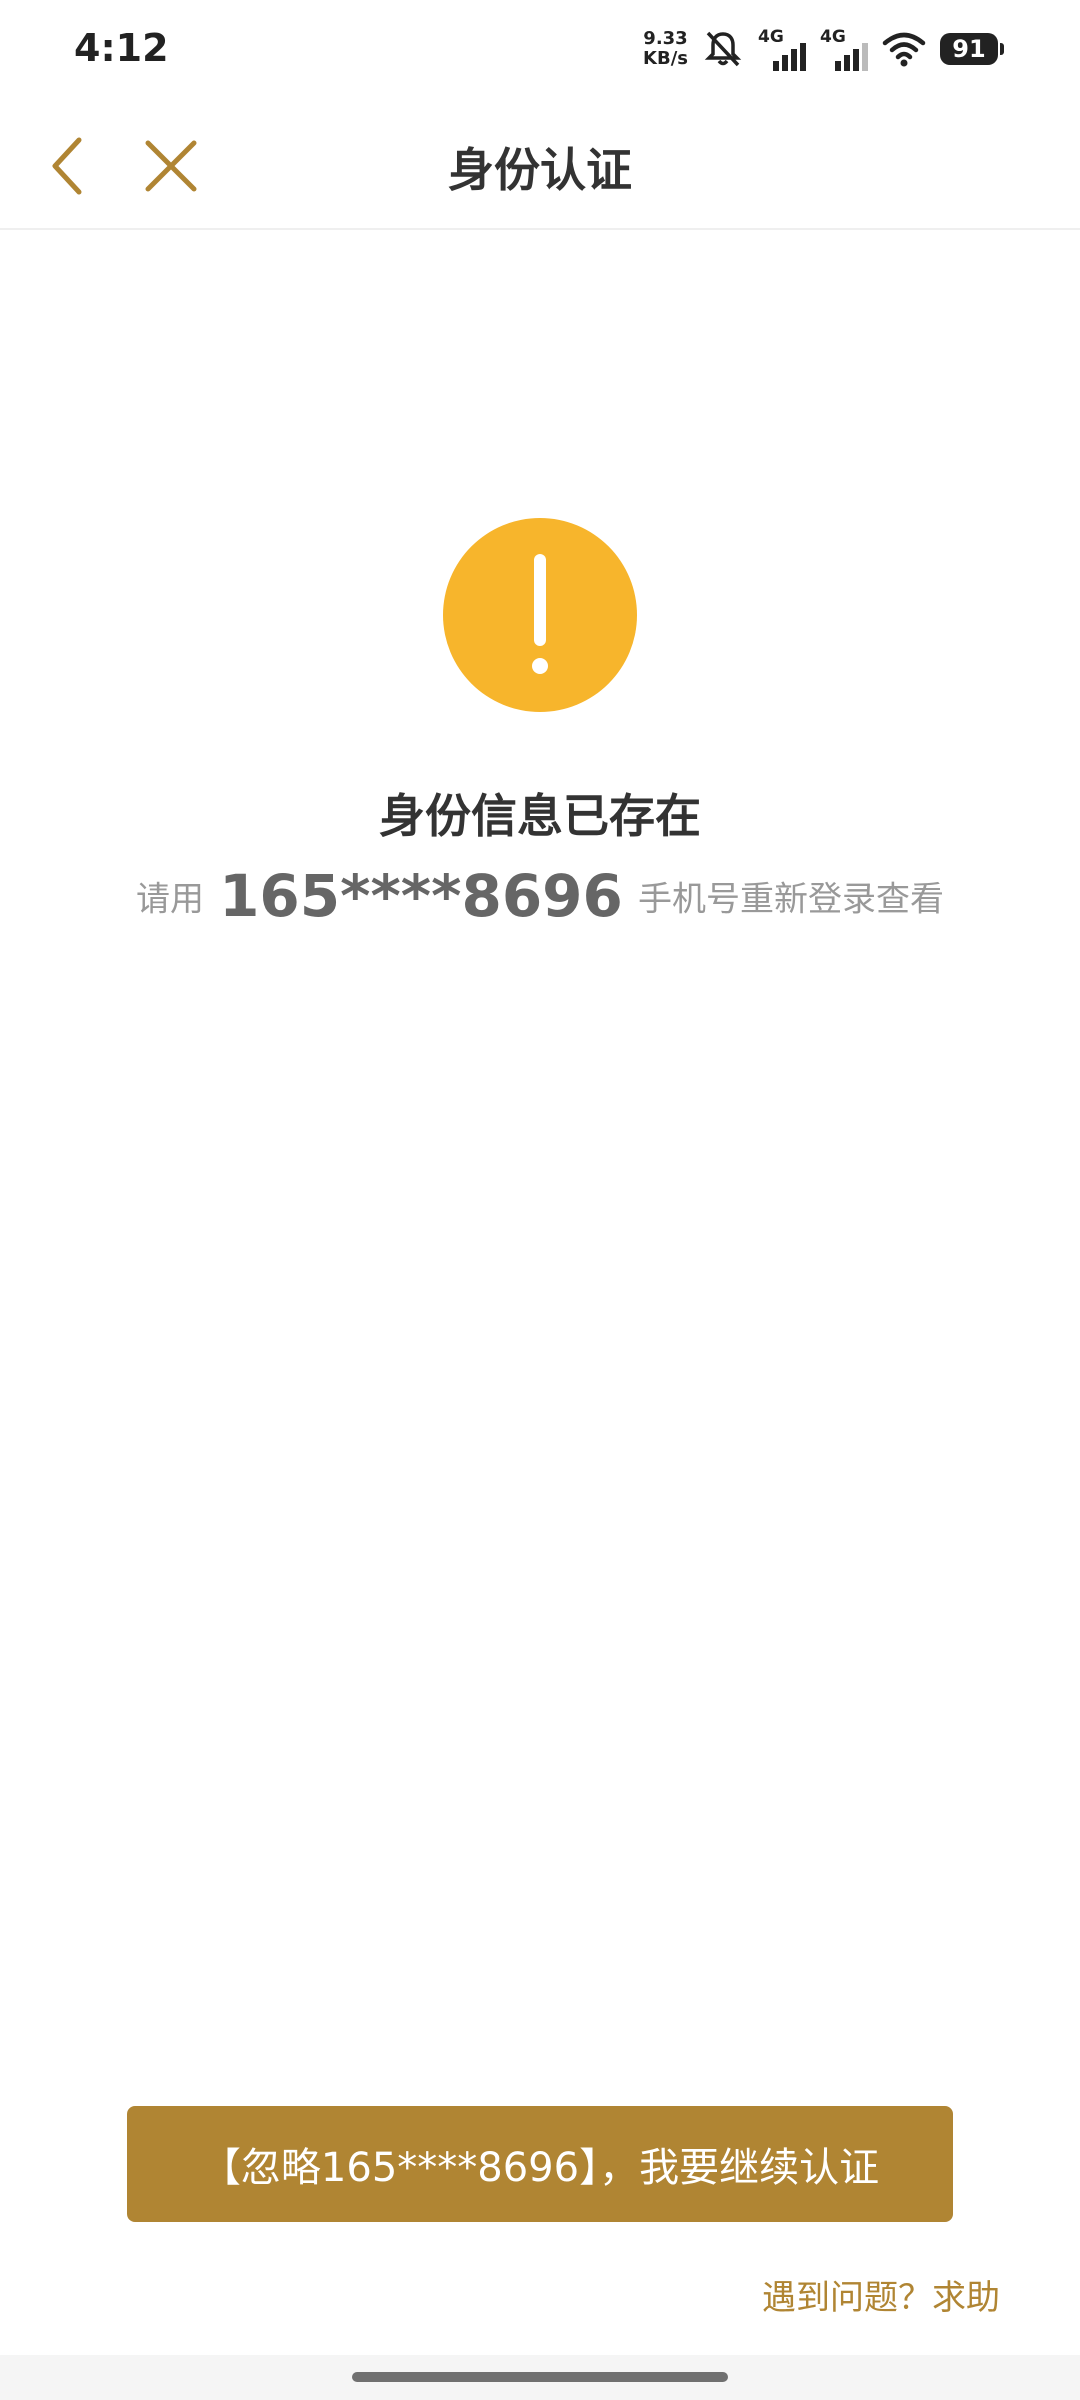 Image resolution: width=1080 pixels, height=2400 pixels. I want to click on continue-verification-button: 【忽略165****8696】，我要继续认证, so click(540, 2164).